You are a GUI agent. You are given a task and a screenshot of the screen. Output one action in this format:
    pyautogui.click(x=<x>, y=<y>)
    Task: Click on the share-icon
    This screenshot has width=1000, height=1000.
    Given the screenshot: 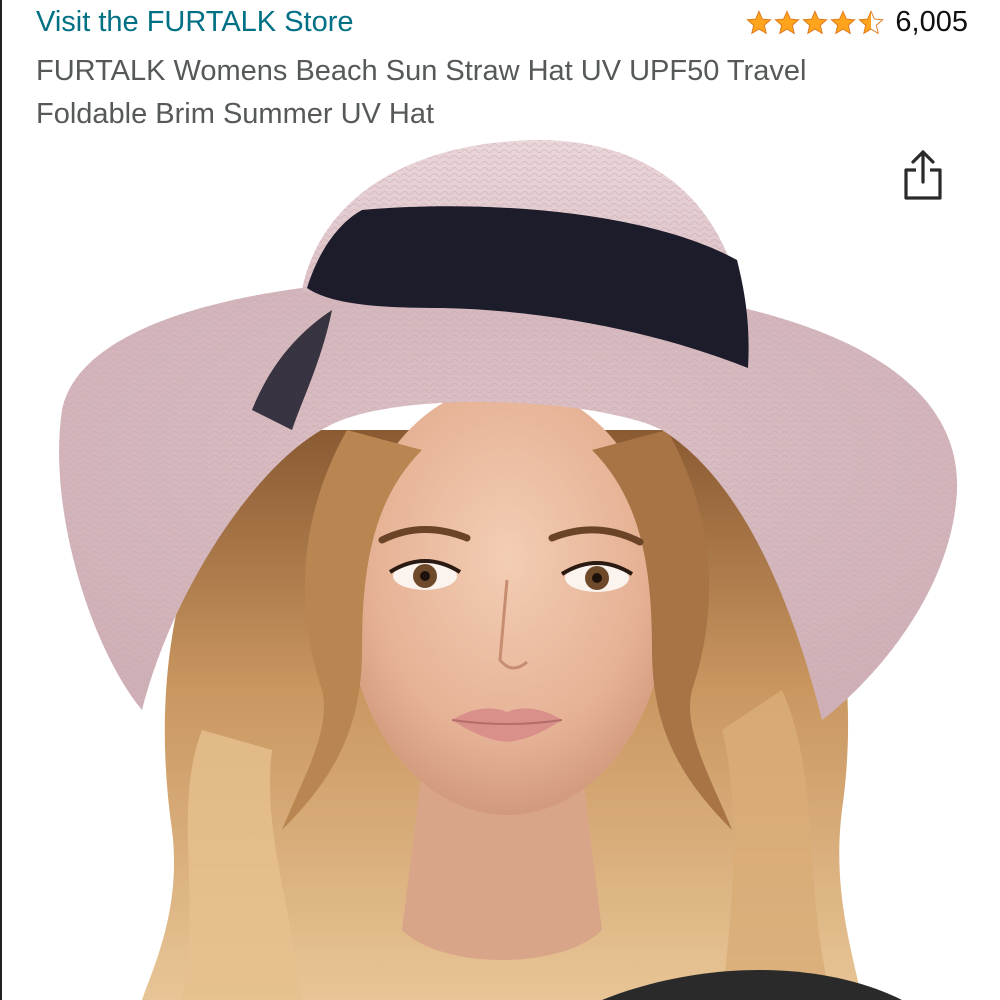 What is the action you would take?
    pyautogui.click(x=923, y=175)
    